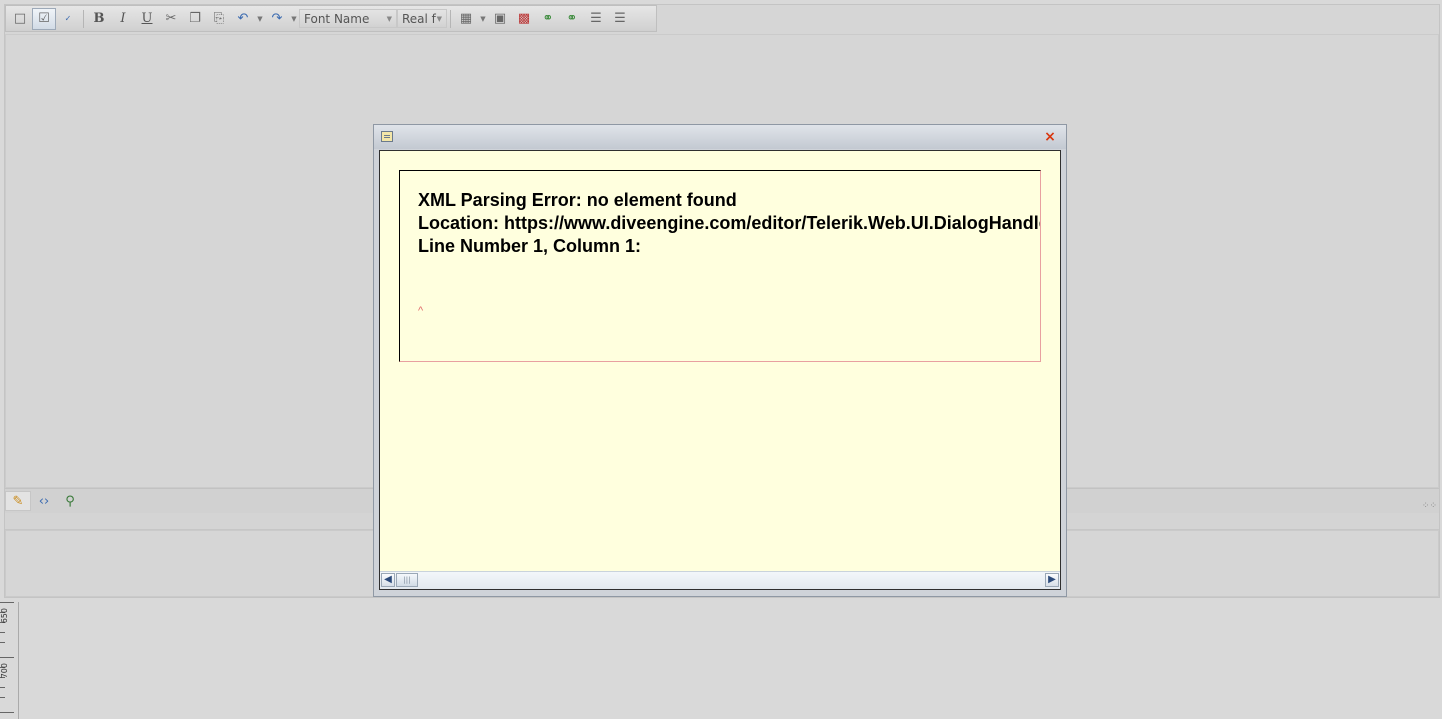 Image resolution: width=1442 pixels, height=719 pixels. What do you see at coordinates (195, 19) in the screenshot?
I see `copy-icon: ❐` at bounding box center [195, 19].